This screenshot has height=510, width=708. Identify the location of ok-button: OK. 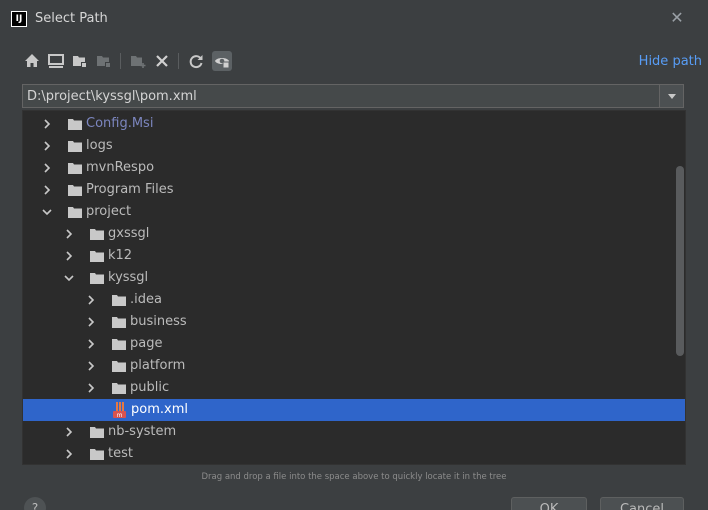
(549, 503).